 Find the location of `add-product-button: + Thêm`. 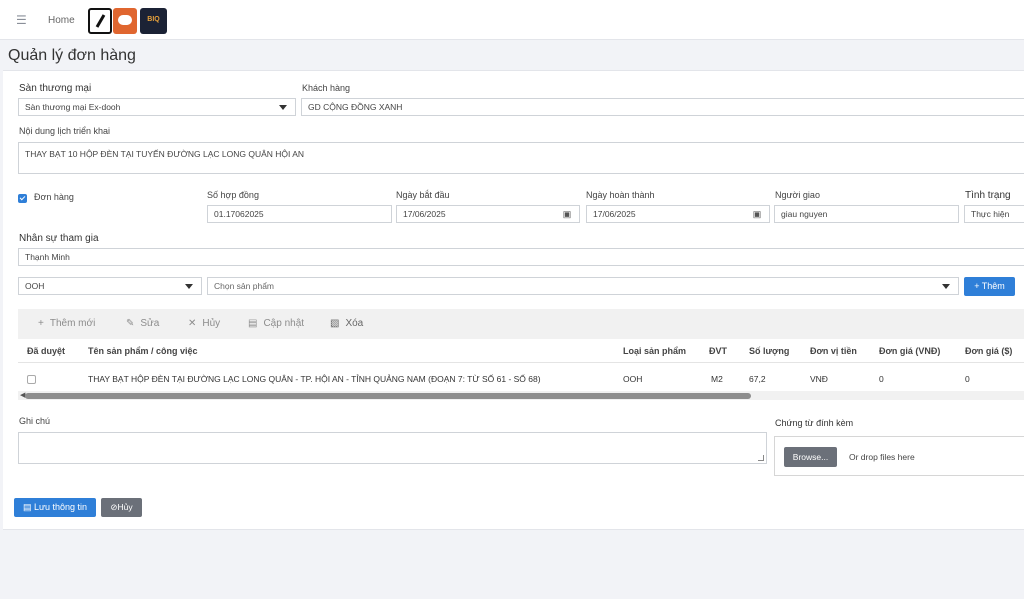

add-product-button: + Thêm is located at coordinates (989, 286).